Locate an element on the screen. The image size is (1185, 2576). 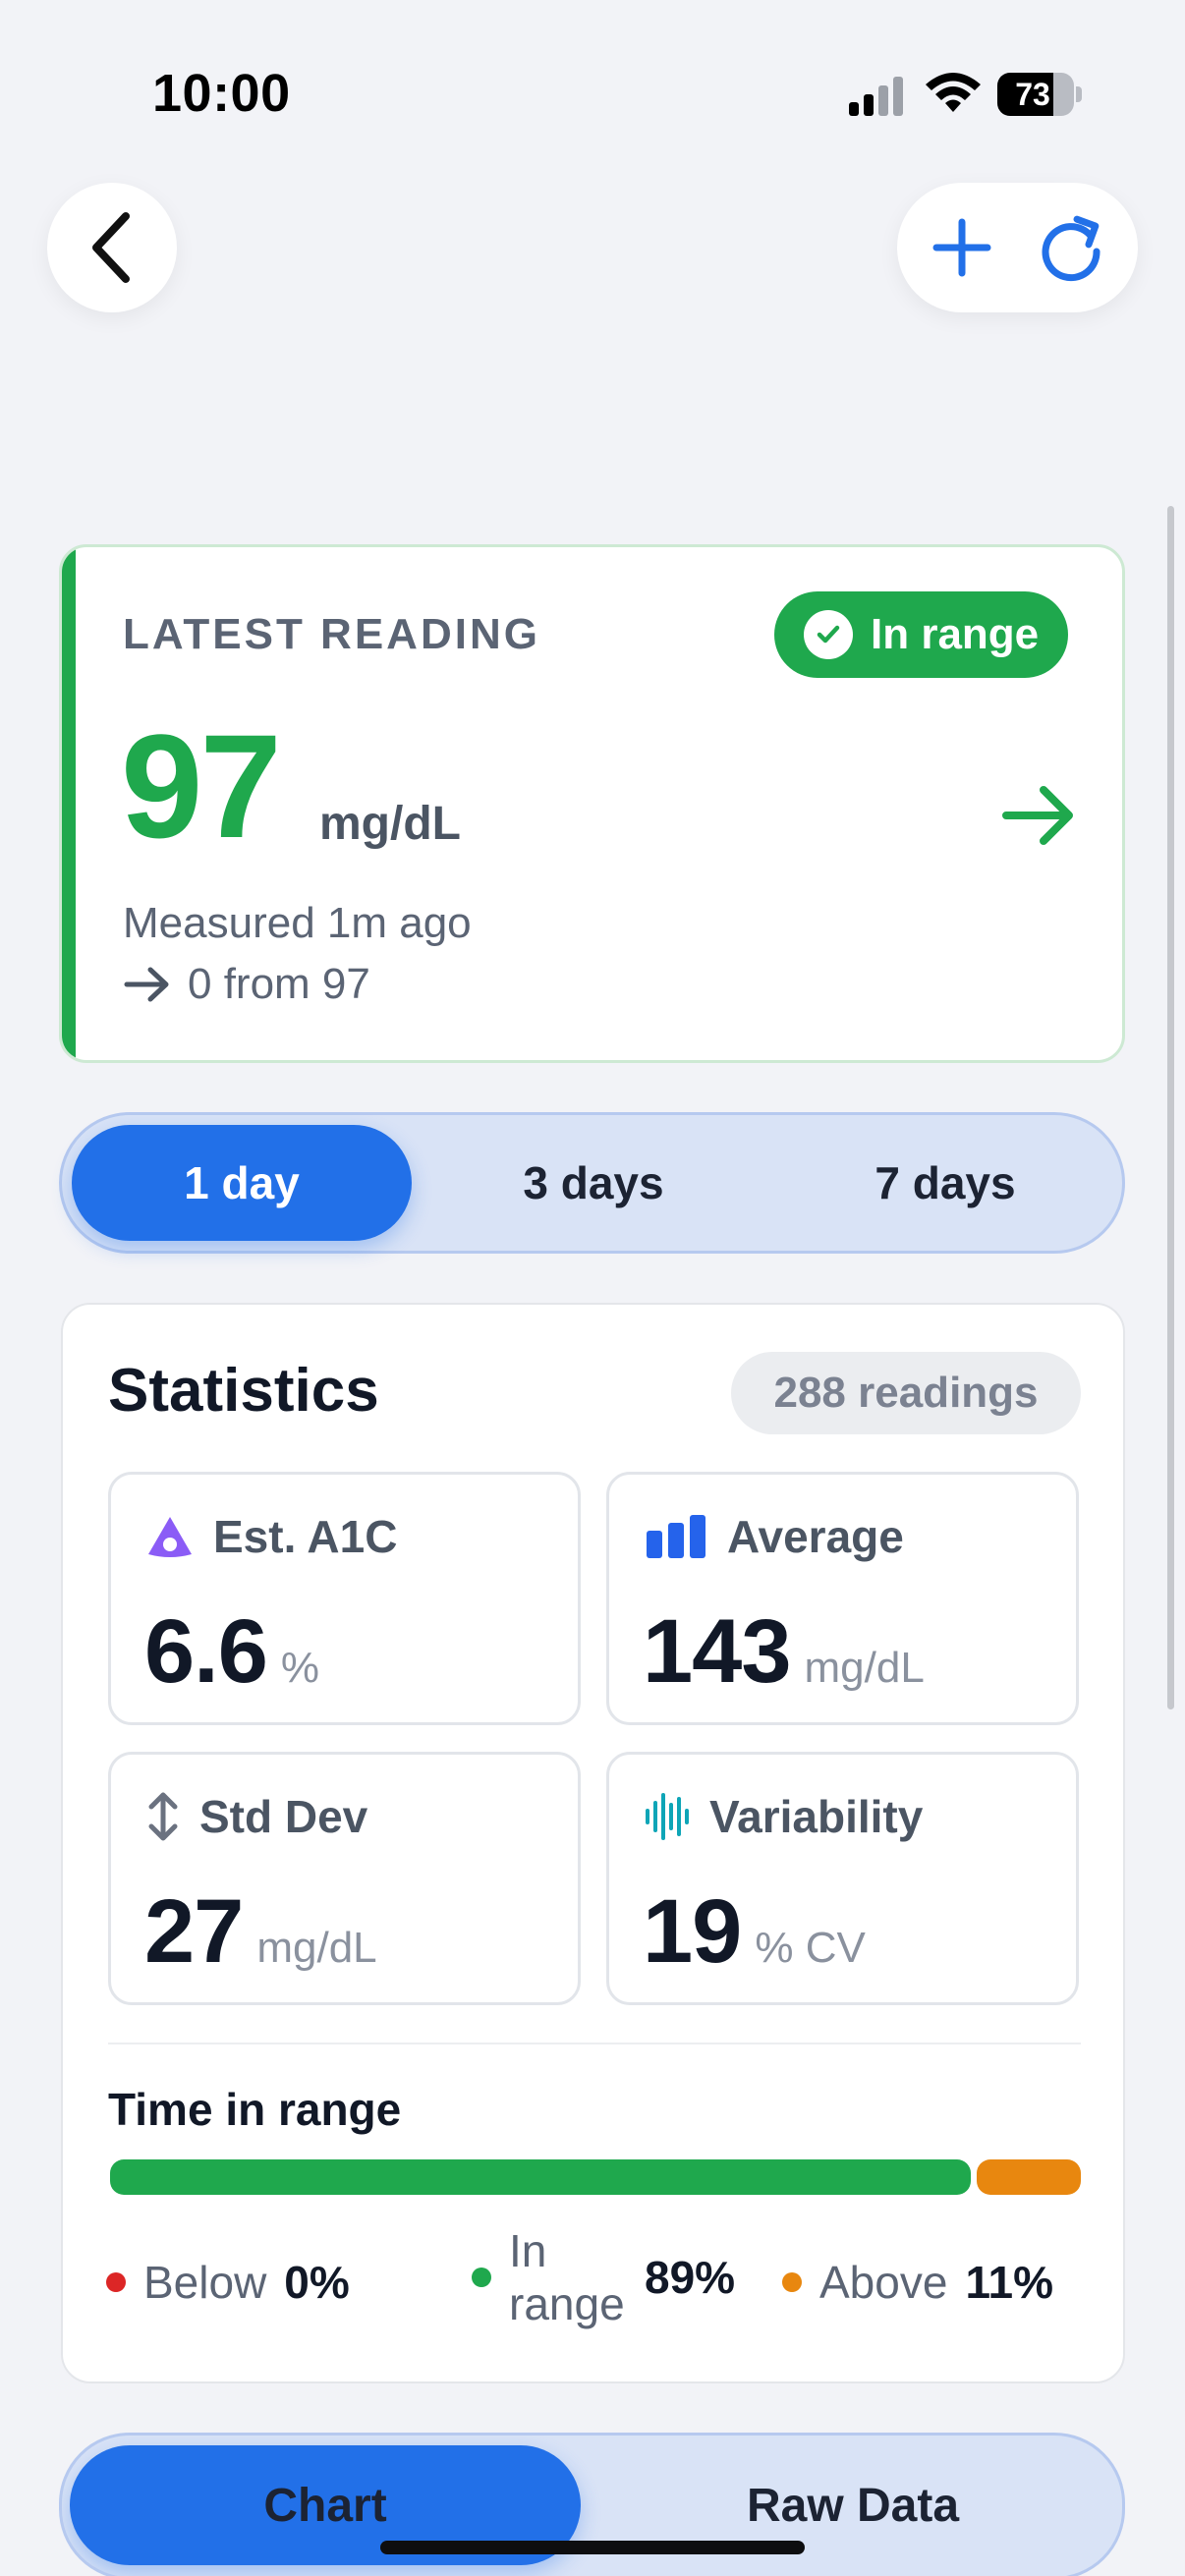
refresh-button is located at coordinates (1072, 247).